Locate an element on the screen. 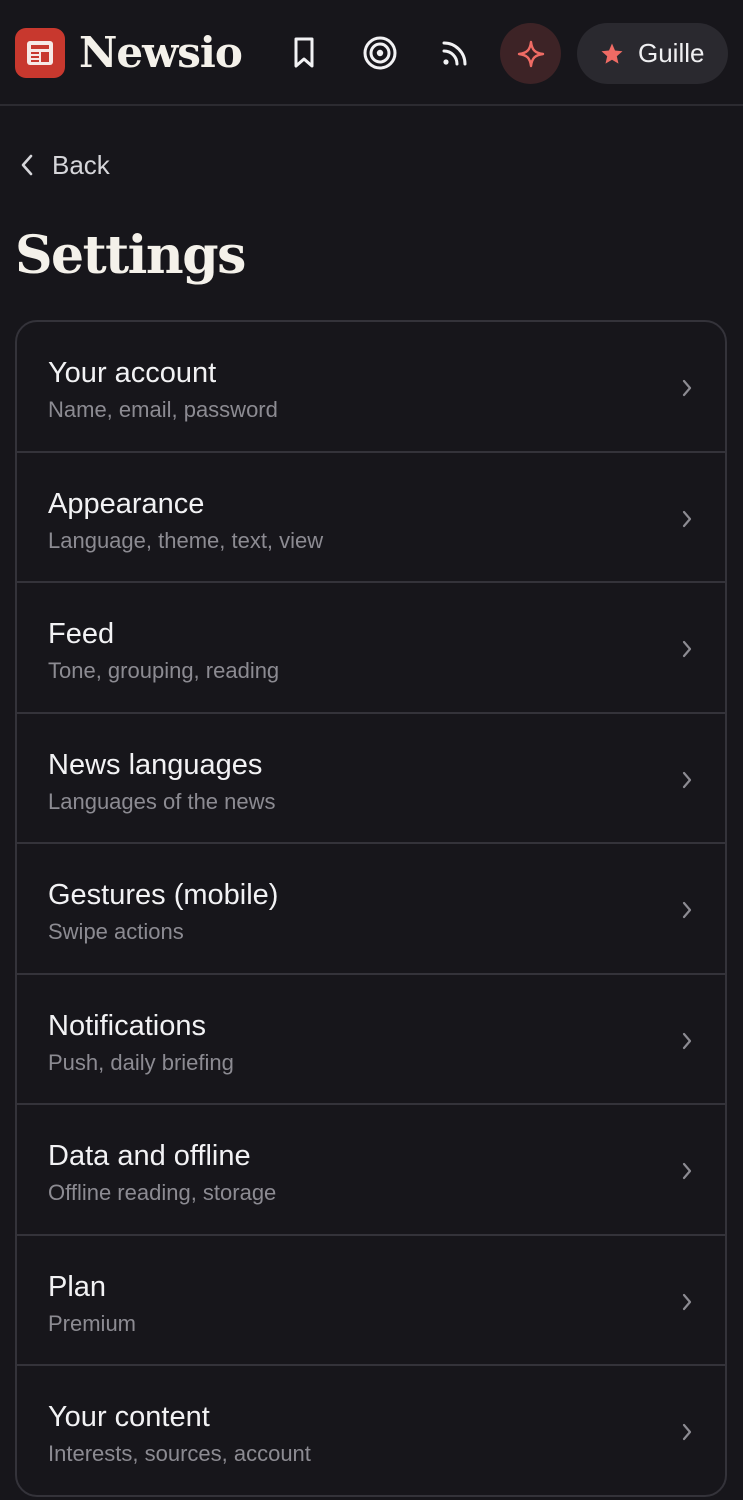 The image size is (743, 1500). star-icon is located at coordinates (612, 54).